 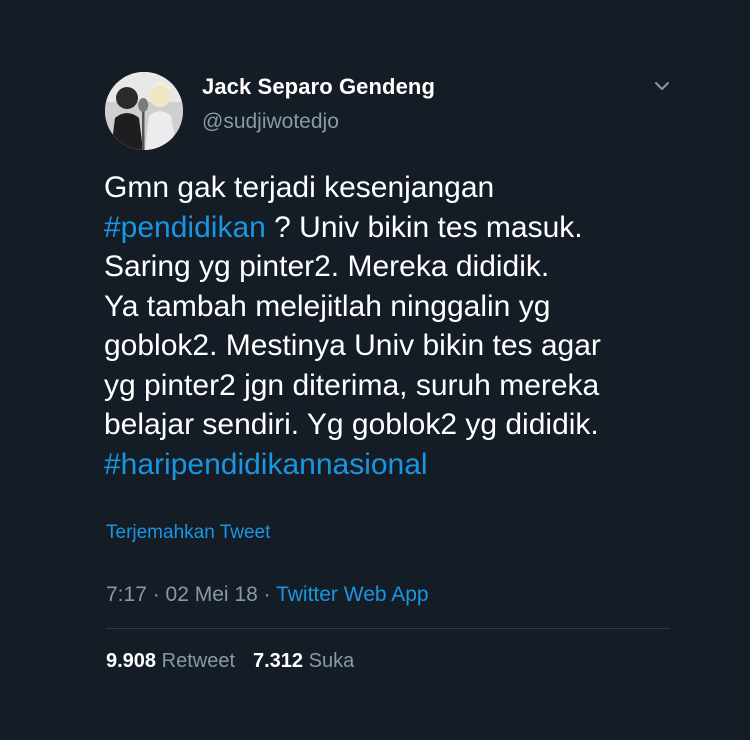 What do you see at coordinates (327, 306) in the screenshot?
I see `tweet-text-segment: Ya tambah melejitlah ninggalin yg` at bounding box center [327, 306].